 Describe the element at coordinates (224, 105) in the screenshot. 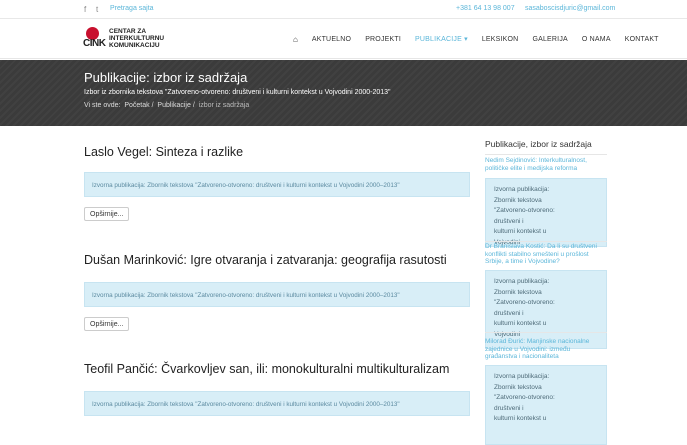

I see `breadcrumb-current: izbor iz sadržaja` at that location.